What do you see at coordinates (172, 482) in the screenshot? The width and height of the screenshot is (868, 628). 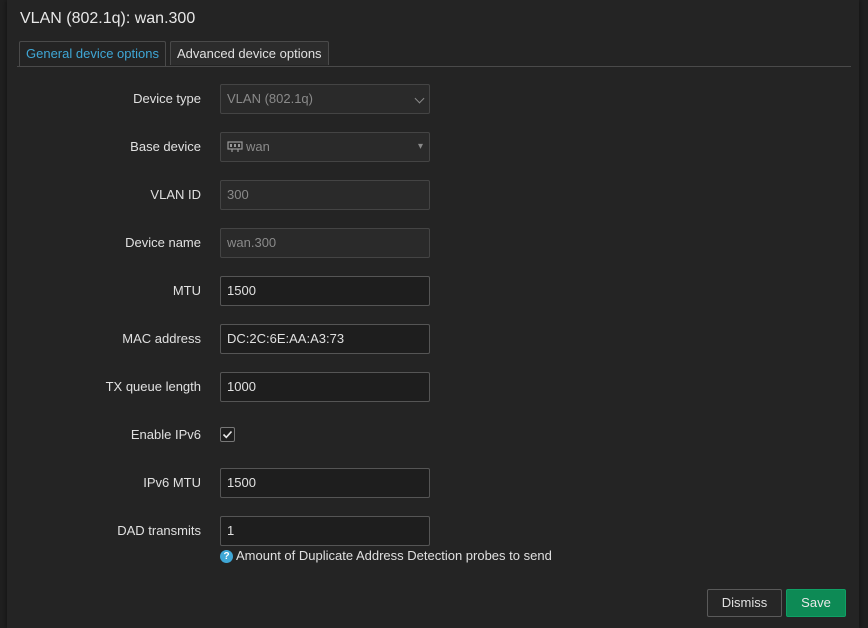 I see `ipv6-mtu-label: IPv6 MTU` at bounding box center [172, 482].